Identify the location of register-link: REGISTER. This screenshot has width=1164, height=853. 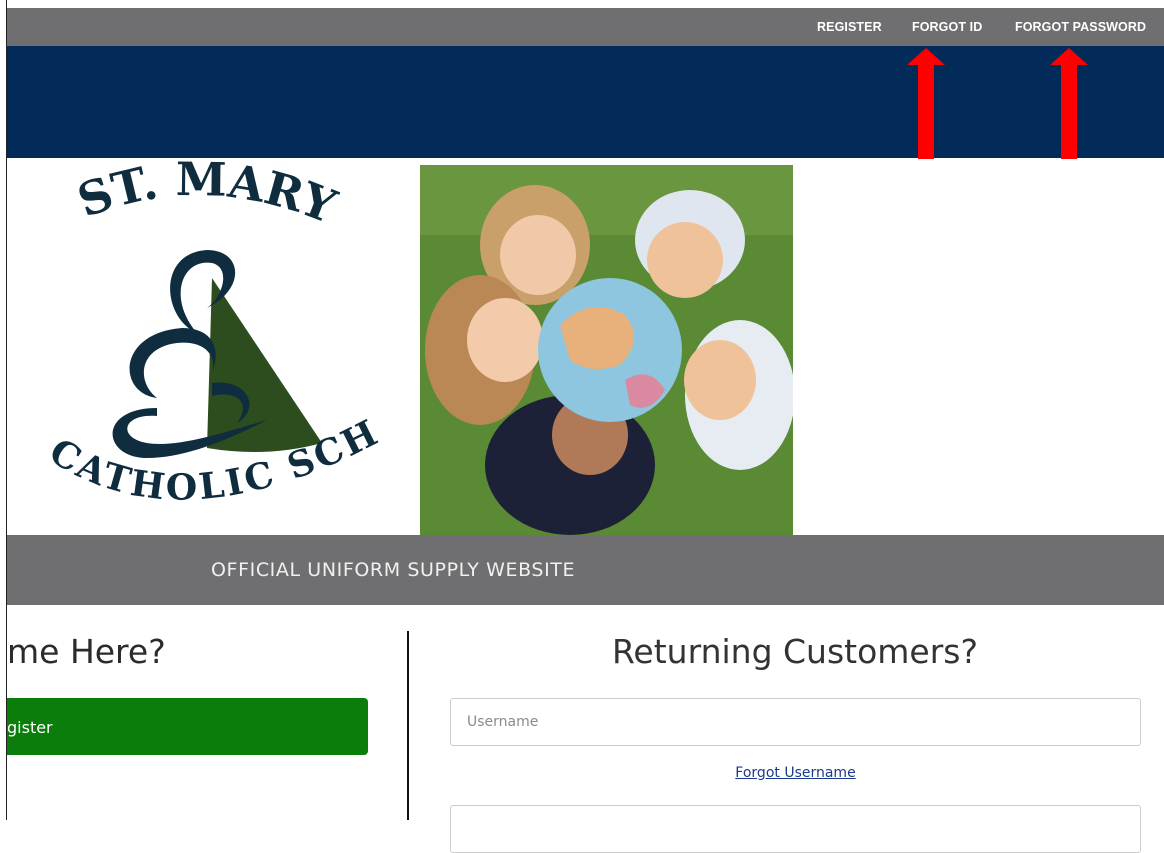
(849, 27).